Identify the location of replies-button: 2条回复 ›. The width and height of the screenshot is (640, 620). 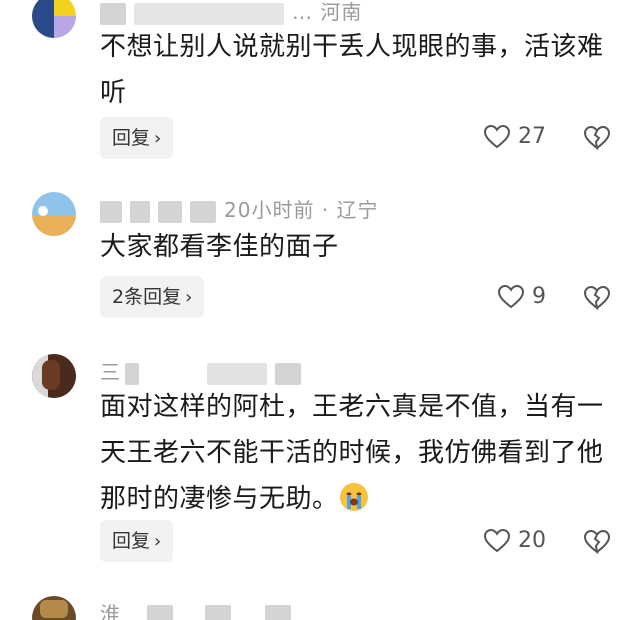
(152, 297).